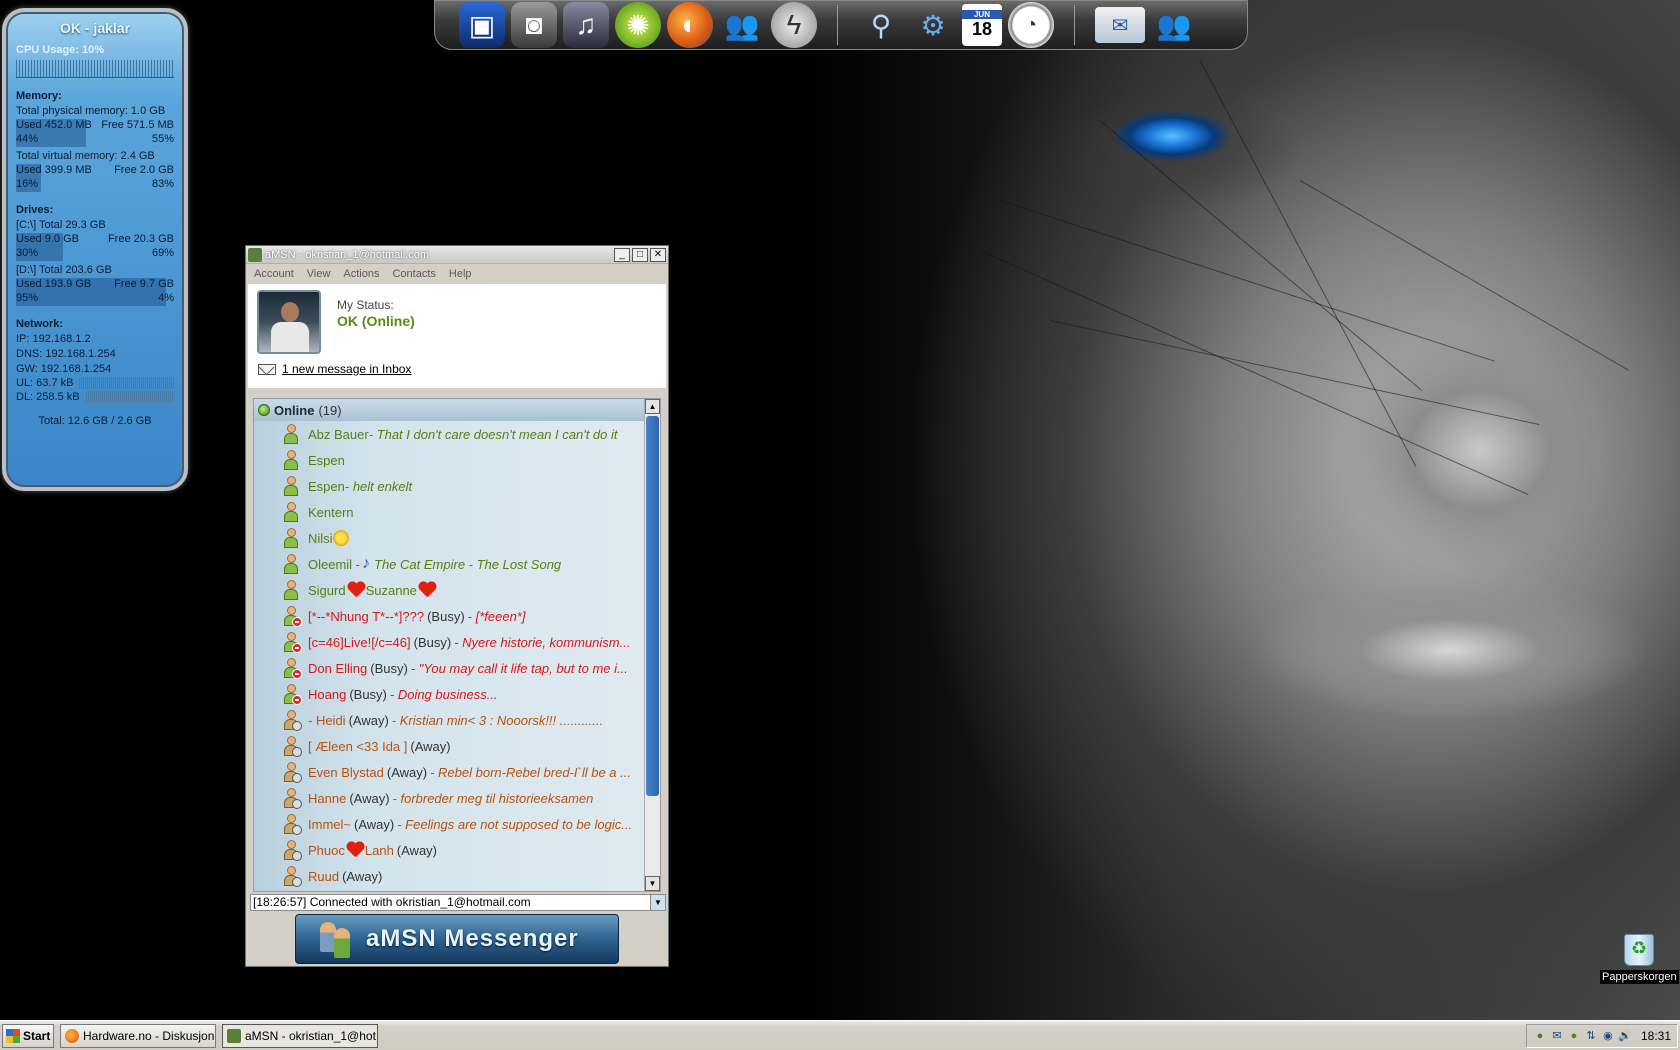  What do you see at coordinates (413, 274) in the screenshot?
I see `menu-contacts: Contacts` at bounding box center [413, 274].